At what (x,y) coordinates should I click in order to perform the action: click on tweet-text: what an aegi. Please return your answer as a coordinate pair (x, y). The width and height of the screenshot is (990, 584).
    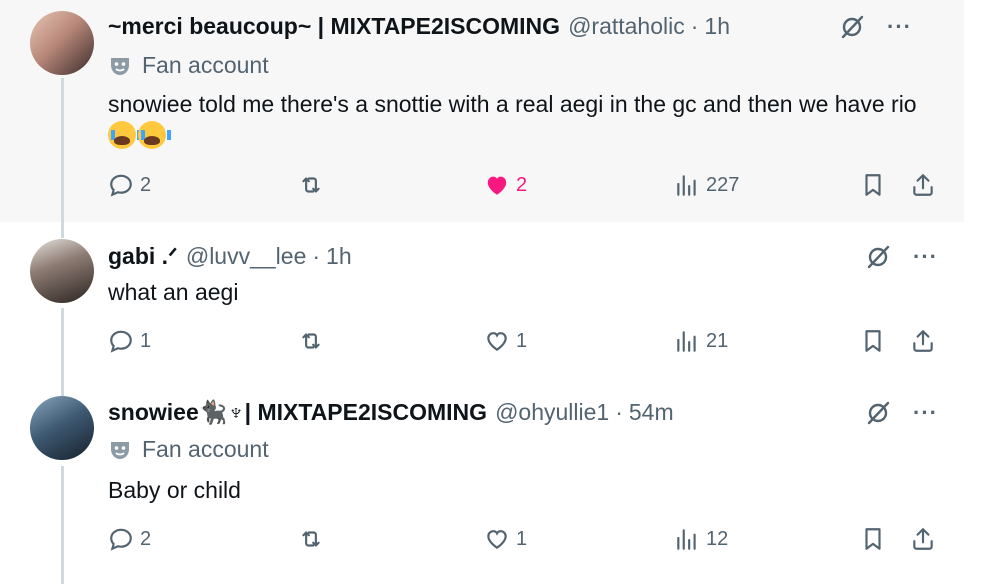
    Looking at the image, I should click on (173, 292).